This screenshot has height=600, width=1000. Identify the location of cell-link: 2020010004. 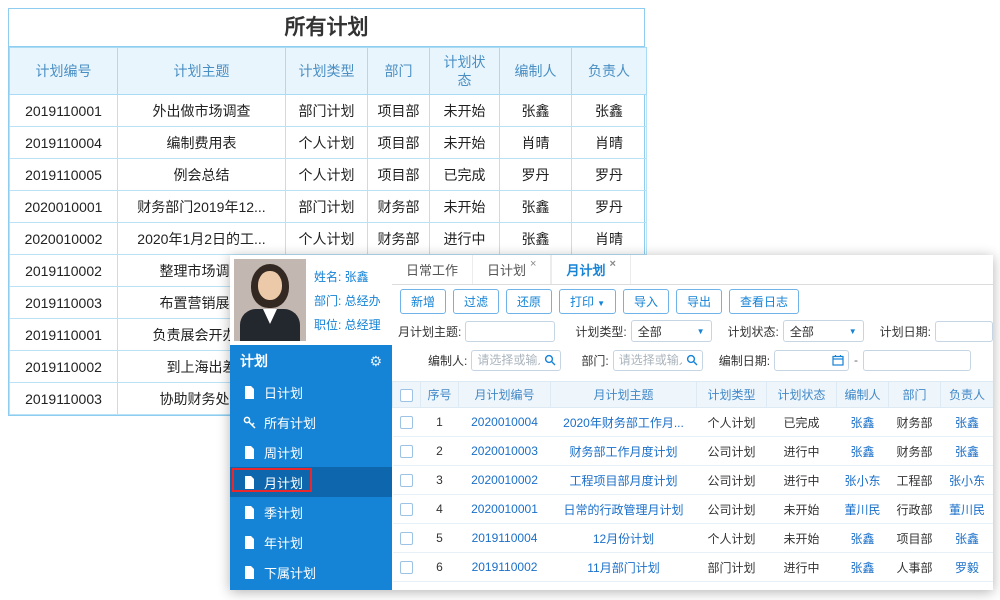
(504, 422).